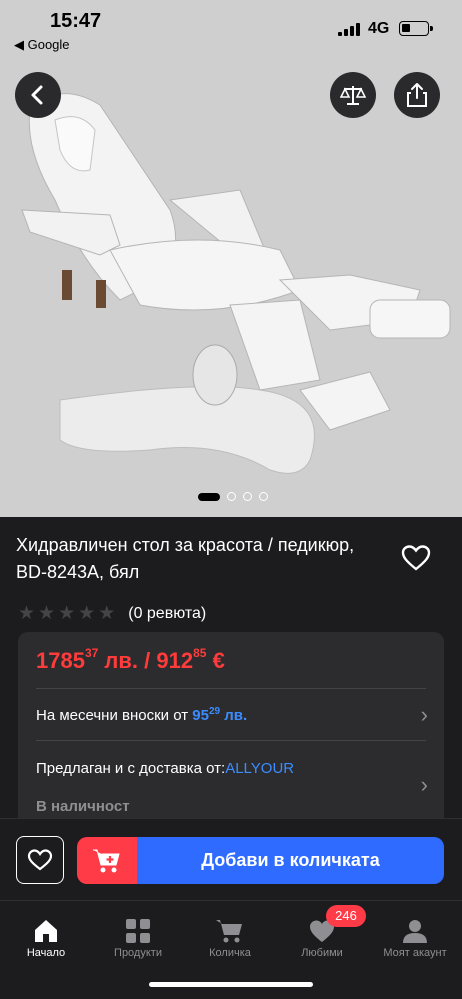  I want to click on tab-cart: Количка, so click(230, 938).